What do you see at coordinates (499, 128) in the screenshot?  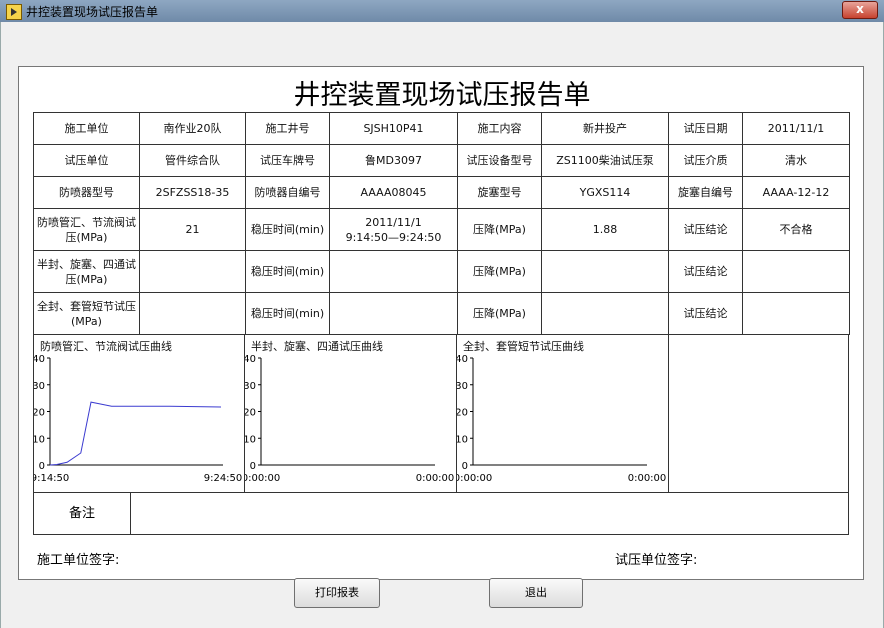 I see `info-label-cell: 施工内容` at bounding box center [499, 128].